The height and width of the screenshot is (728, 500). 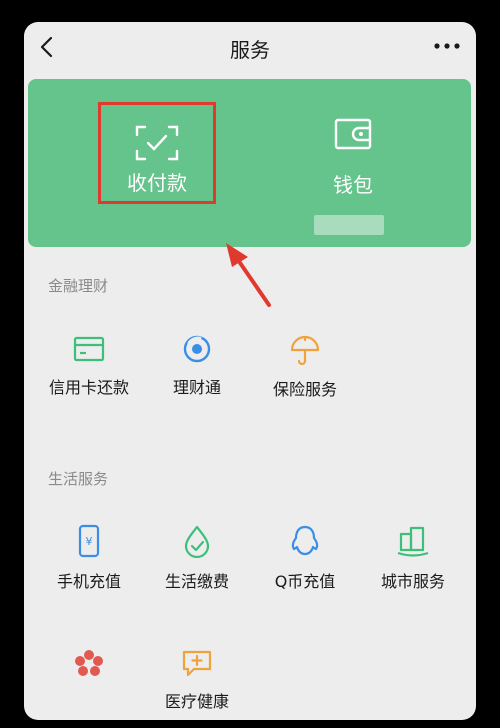 What do you see at coordinates (353, 185) in the screenshot?
I see `wallet-label: 钱包` at bounding box center [353, 185].